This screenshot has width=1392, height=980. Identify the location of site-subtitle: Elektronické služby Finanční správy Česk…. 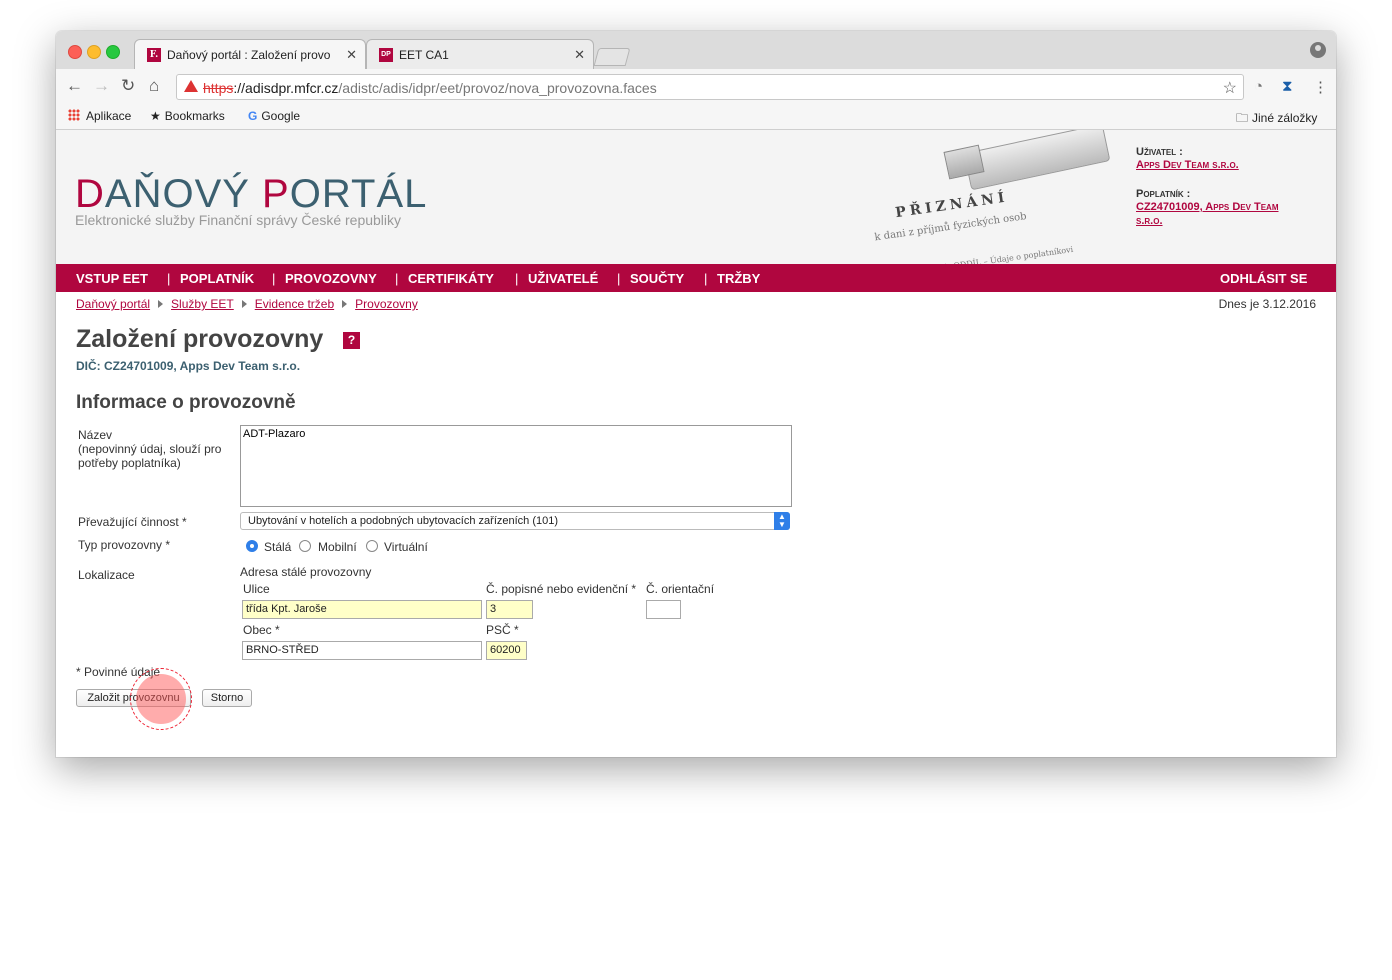
(238, 220).